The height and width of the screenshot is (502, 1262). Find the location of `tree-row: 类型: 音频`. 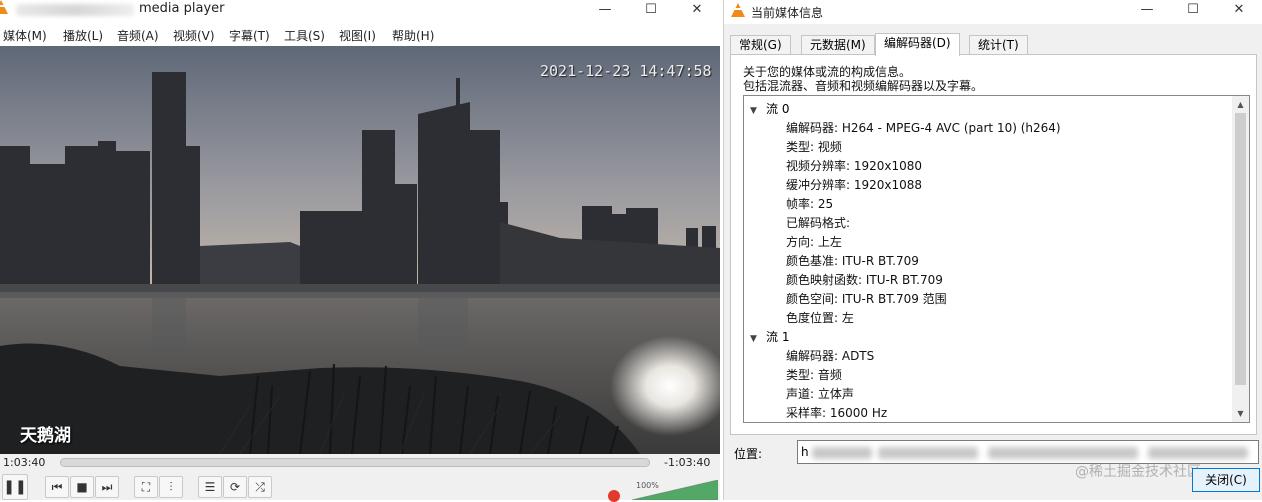

tree-row: 类型: 音频 is located at coordinates (814, 375).